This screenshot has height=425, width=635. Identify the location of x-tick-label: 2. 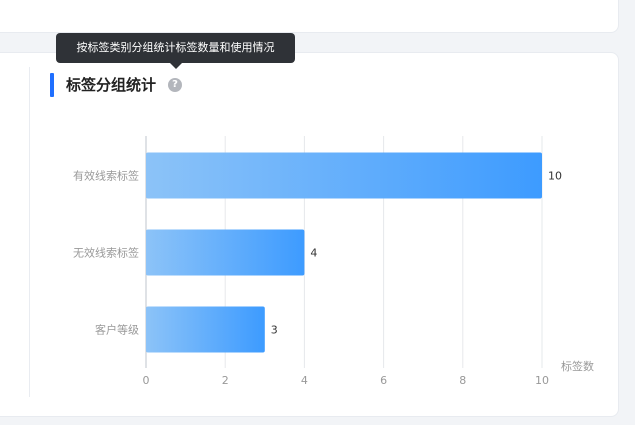
(225, 380).